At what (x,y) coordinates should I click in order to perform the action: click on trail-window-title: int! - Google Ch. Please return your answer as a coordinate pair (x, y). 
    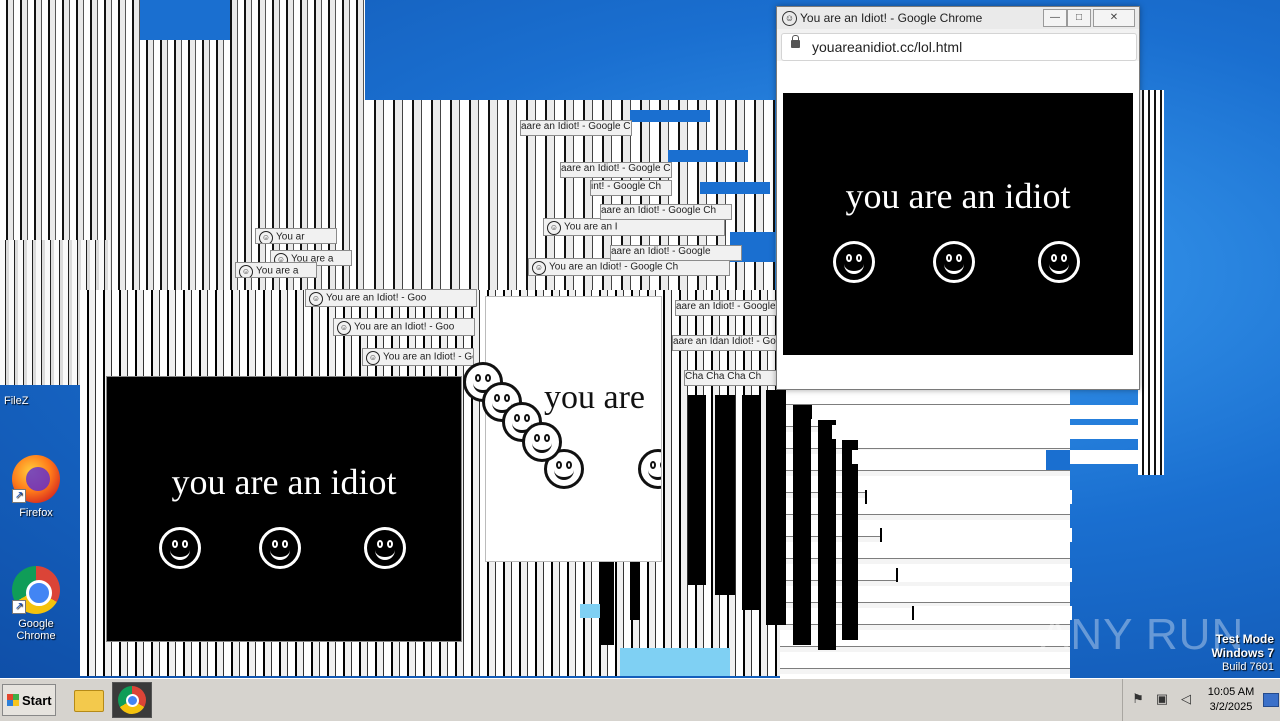
    Looking at the image, I should click on (631, 188).